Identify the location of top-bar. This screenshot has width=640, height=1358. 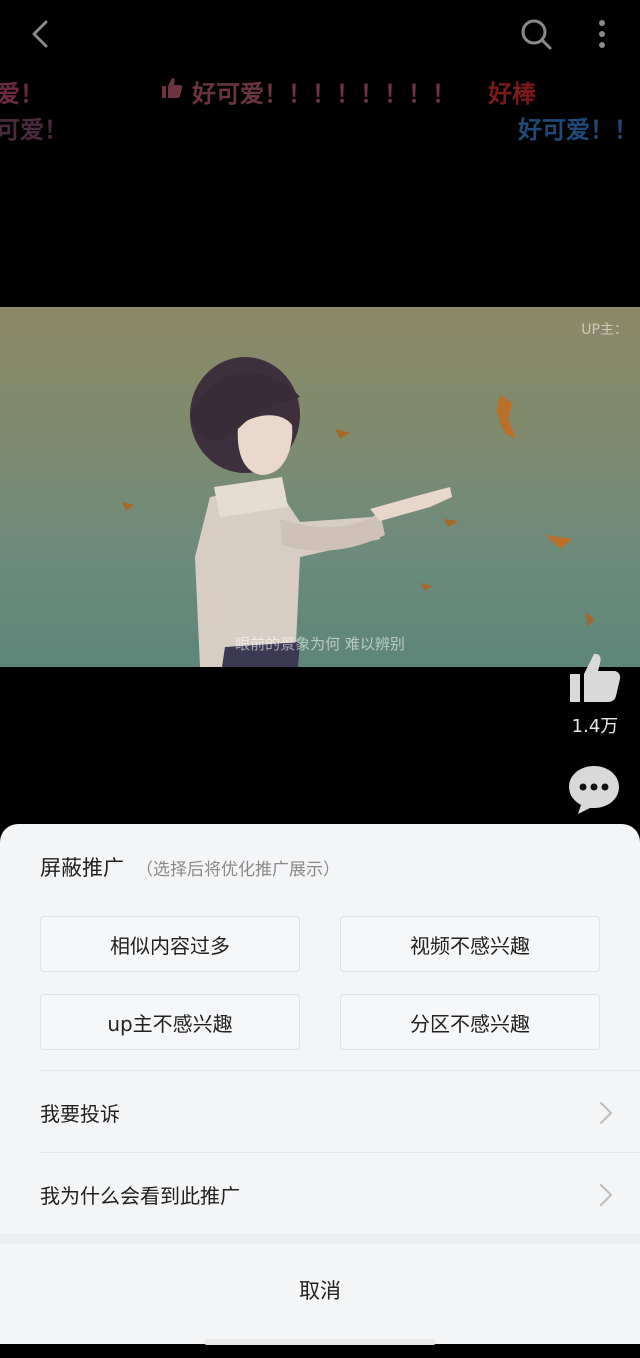
(320, 35).